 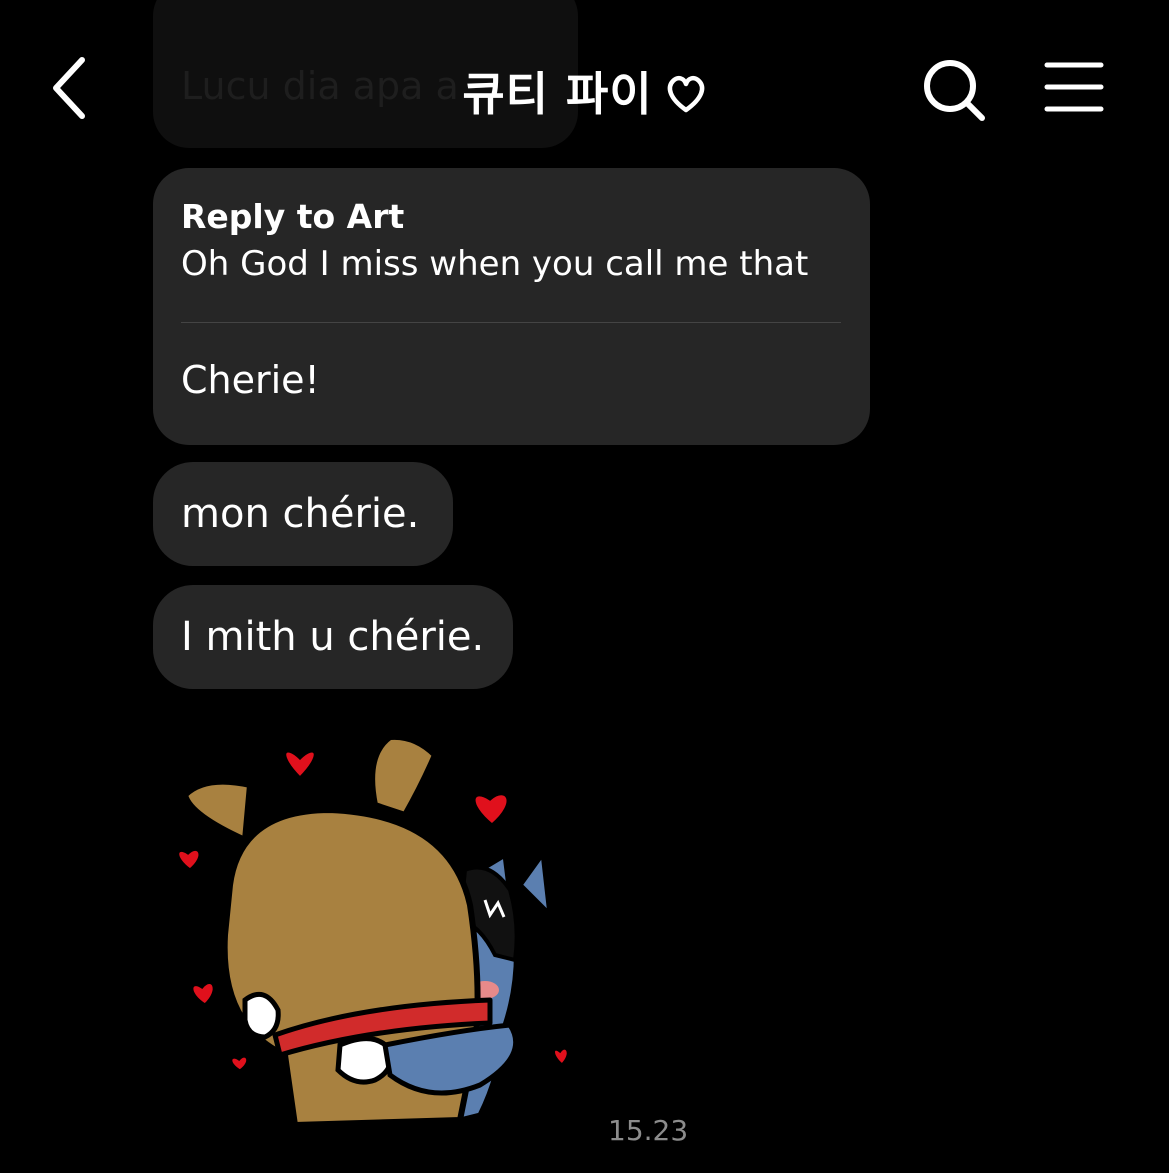 I want to click on hugging-characters-sticker: N, so click(x=375, y=935).